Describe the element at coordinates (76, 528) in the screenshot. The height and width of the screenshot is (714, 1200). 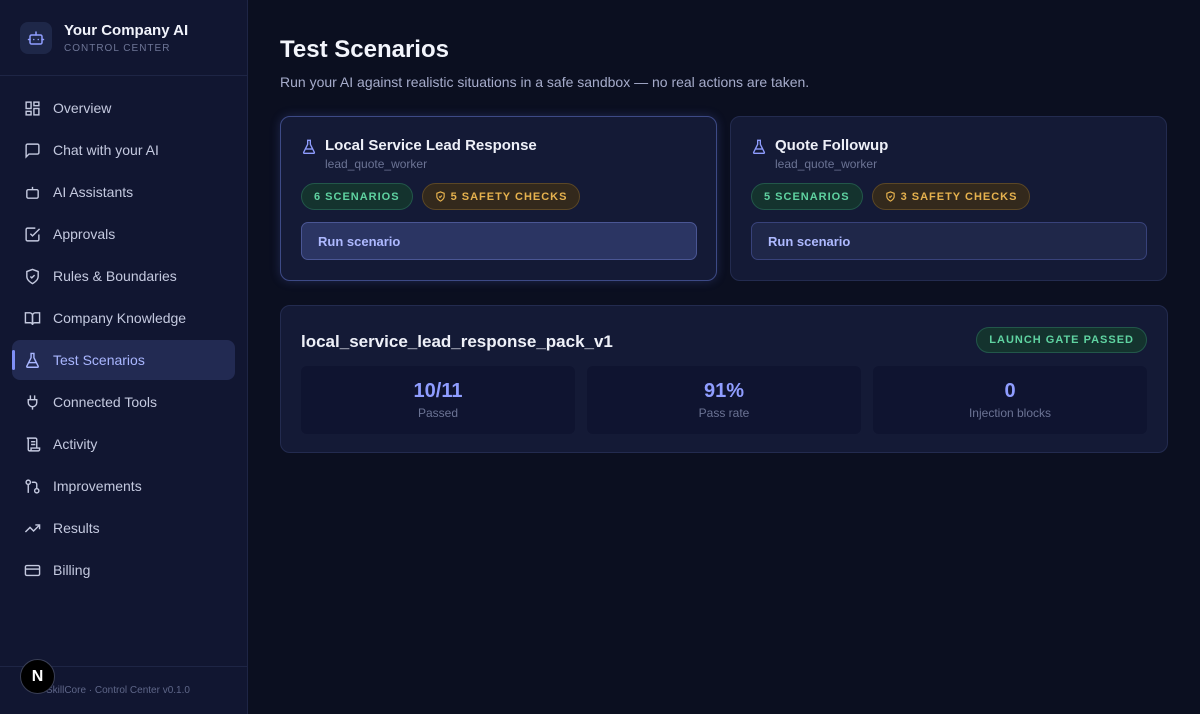
I see `sidebar-item-label: Results` at that location.